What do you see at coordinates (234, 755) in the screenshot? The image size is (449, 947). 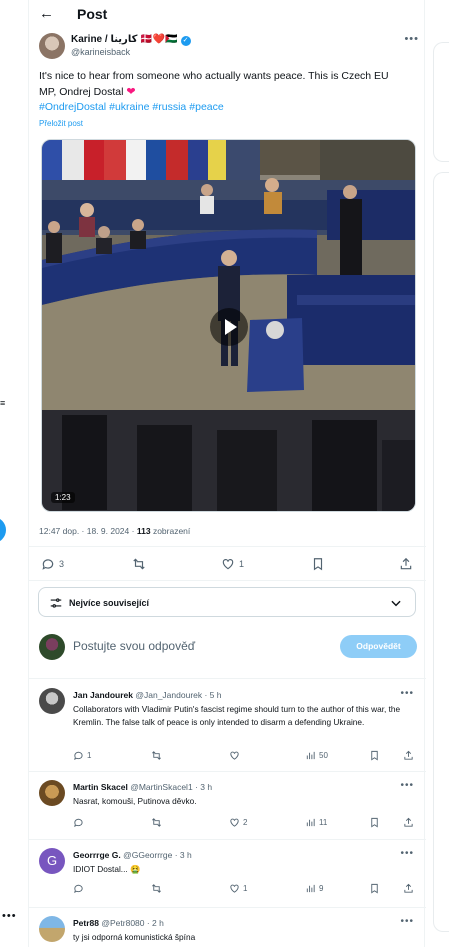 I see `like-button` at bounding box center [234, 755].